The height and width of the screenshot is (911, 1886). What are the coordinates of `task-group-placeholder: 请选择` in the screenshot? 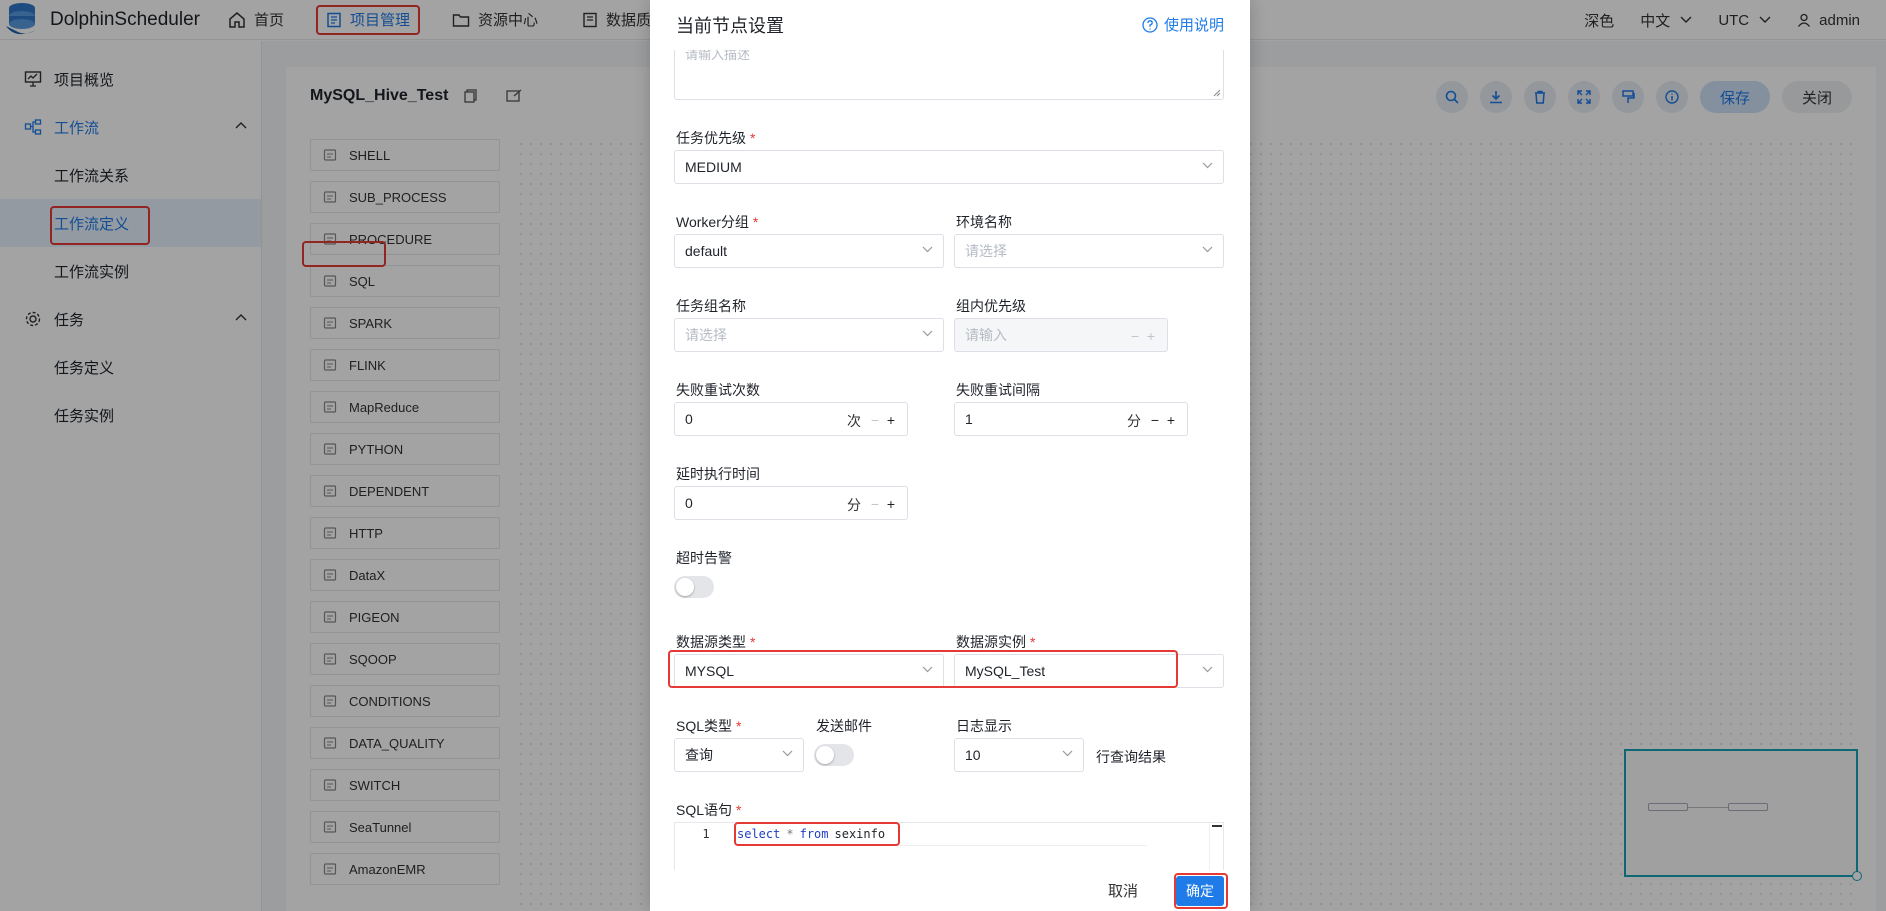 It's located at (706, 335).